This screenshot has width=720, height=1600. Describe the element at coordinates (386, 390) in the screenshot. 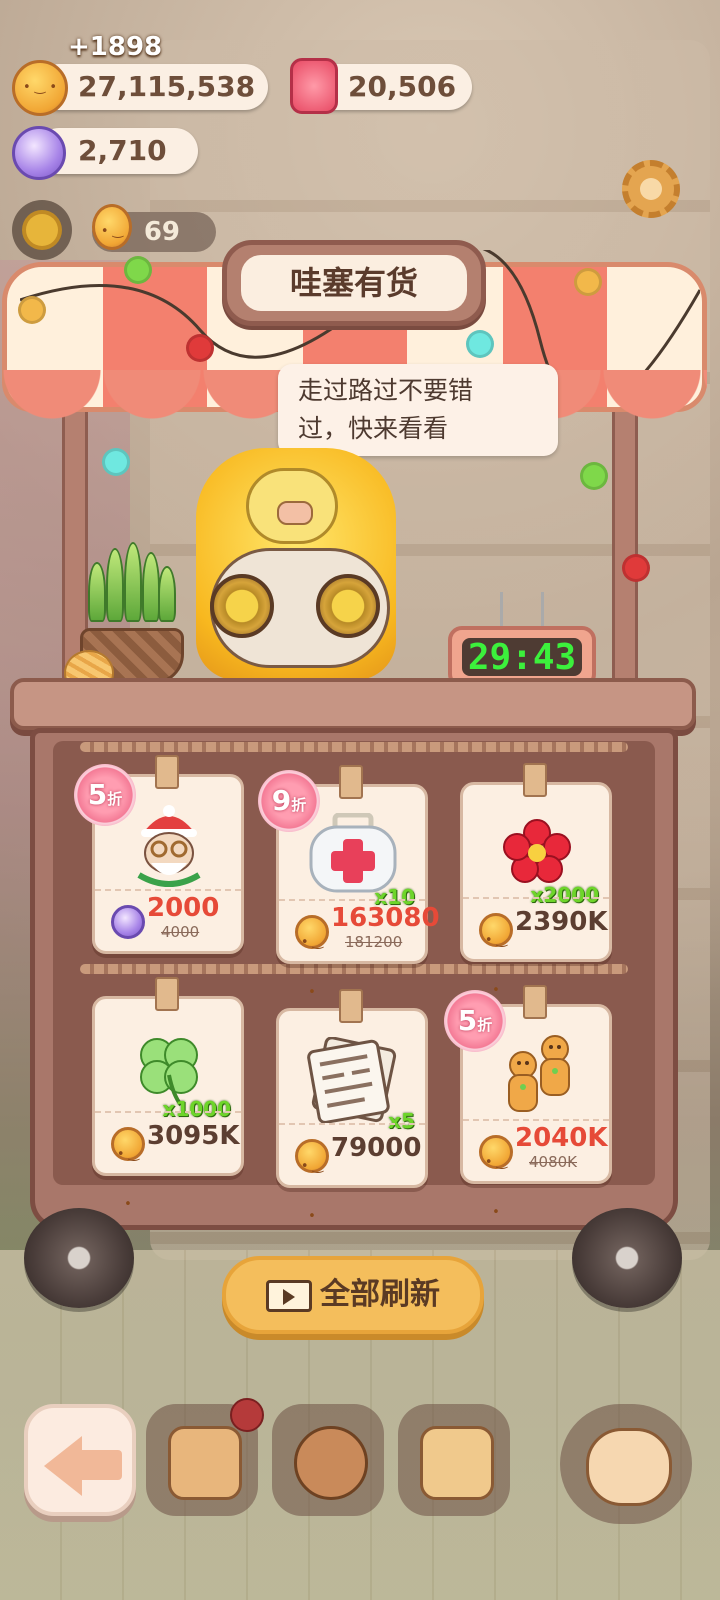

I see `speech-line-1: 走过路过不要错` at that location.